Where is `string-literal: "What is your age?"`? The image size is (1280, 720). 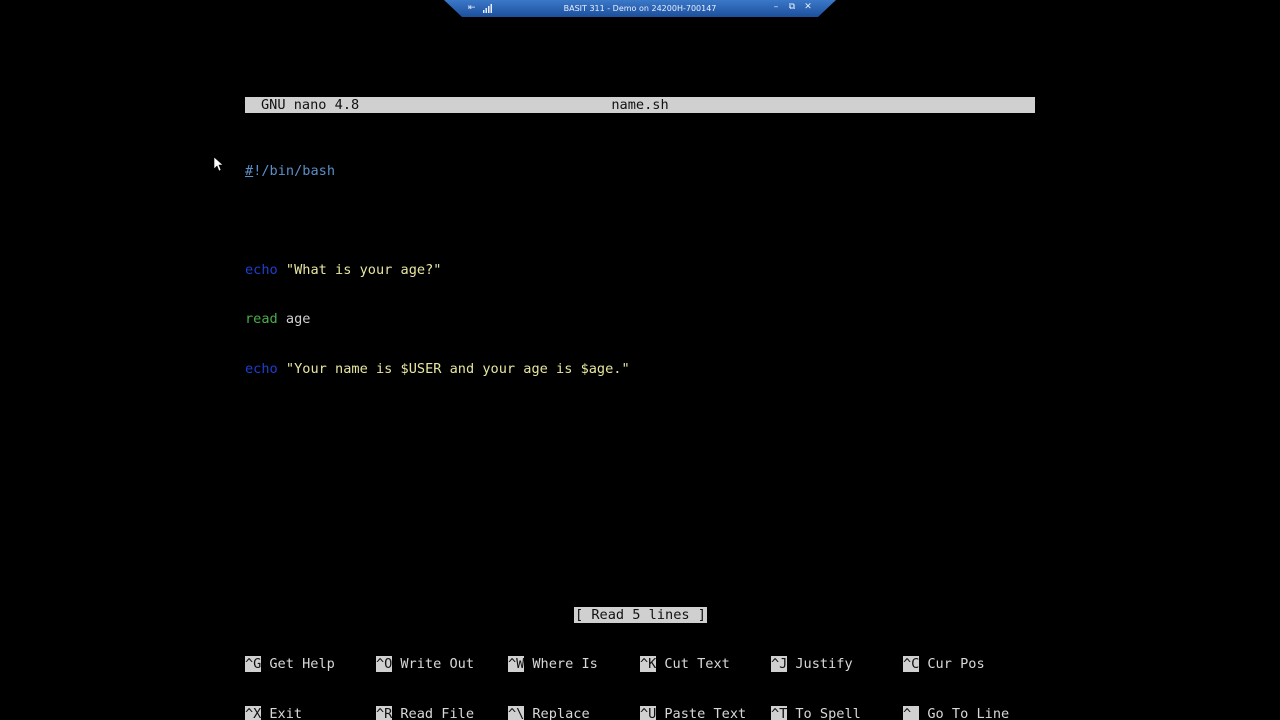 string-literal: "What is your age?" is located at coordinates (359, 269).